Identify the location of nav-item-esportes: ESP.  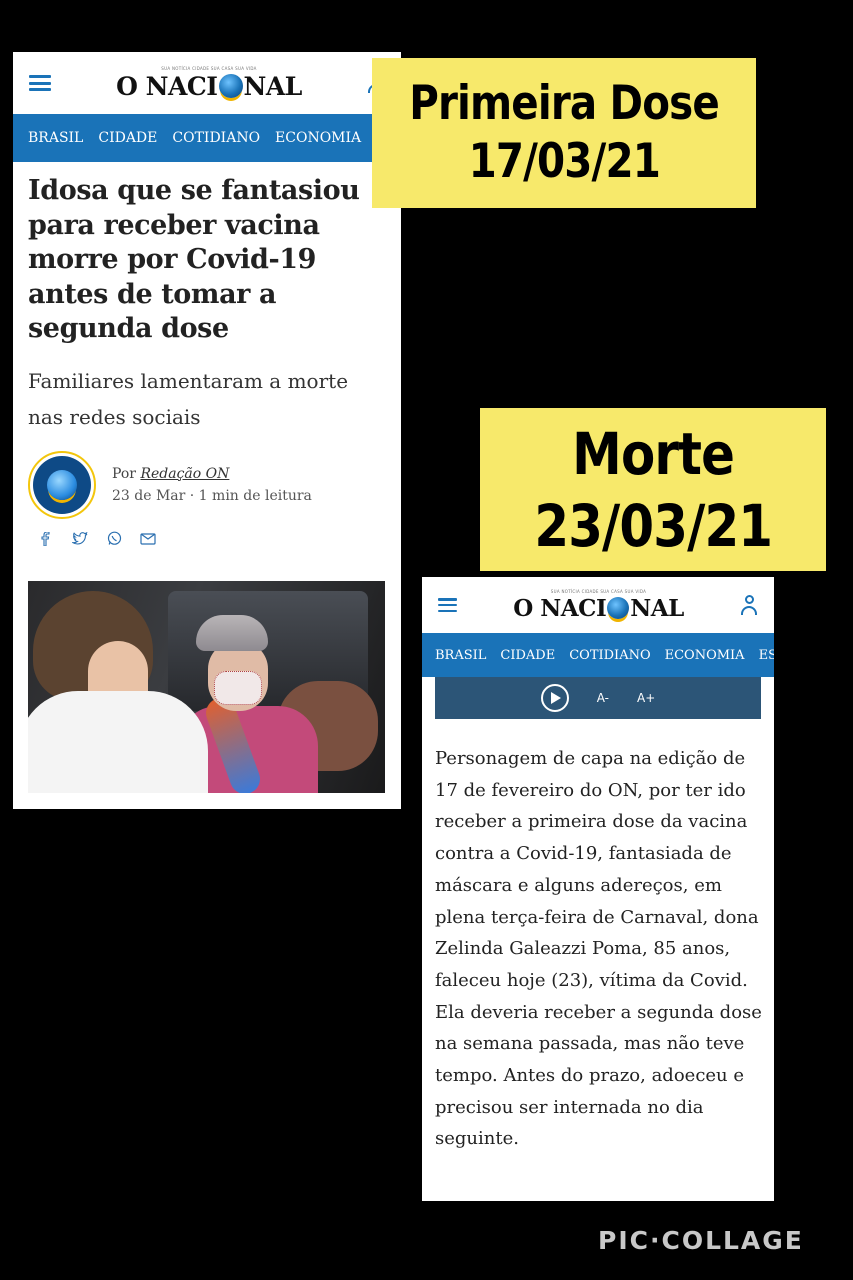
(766, 655).